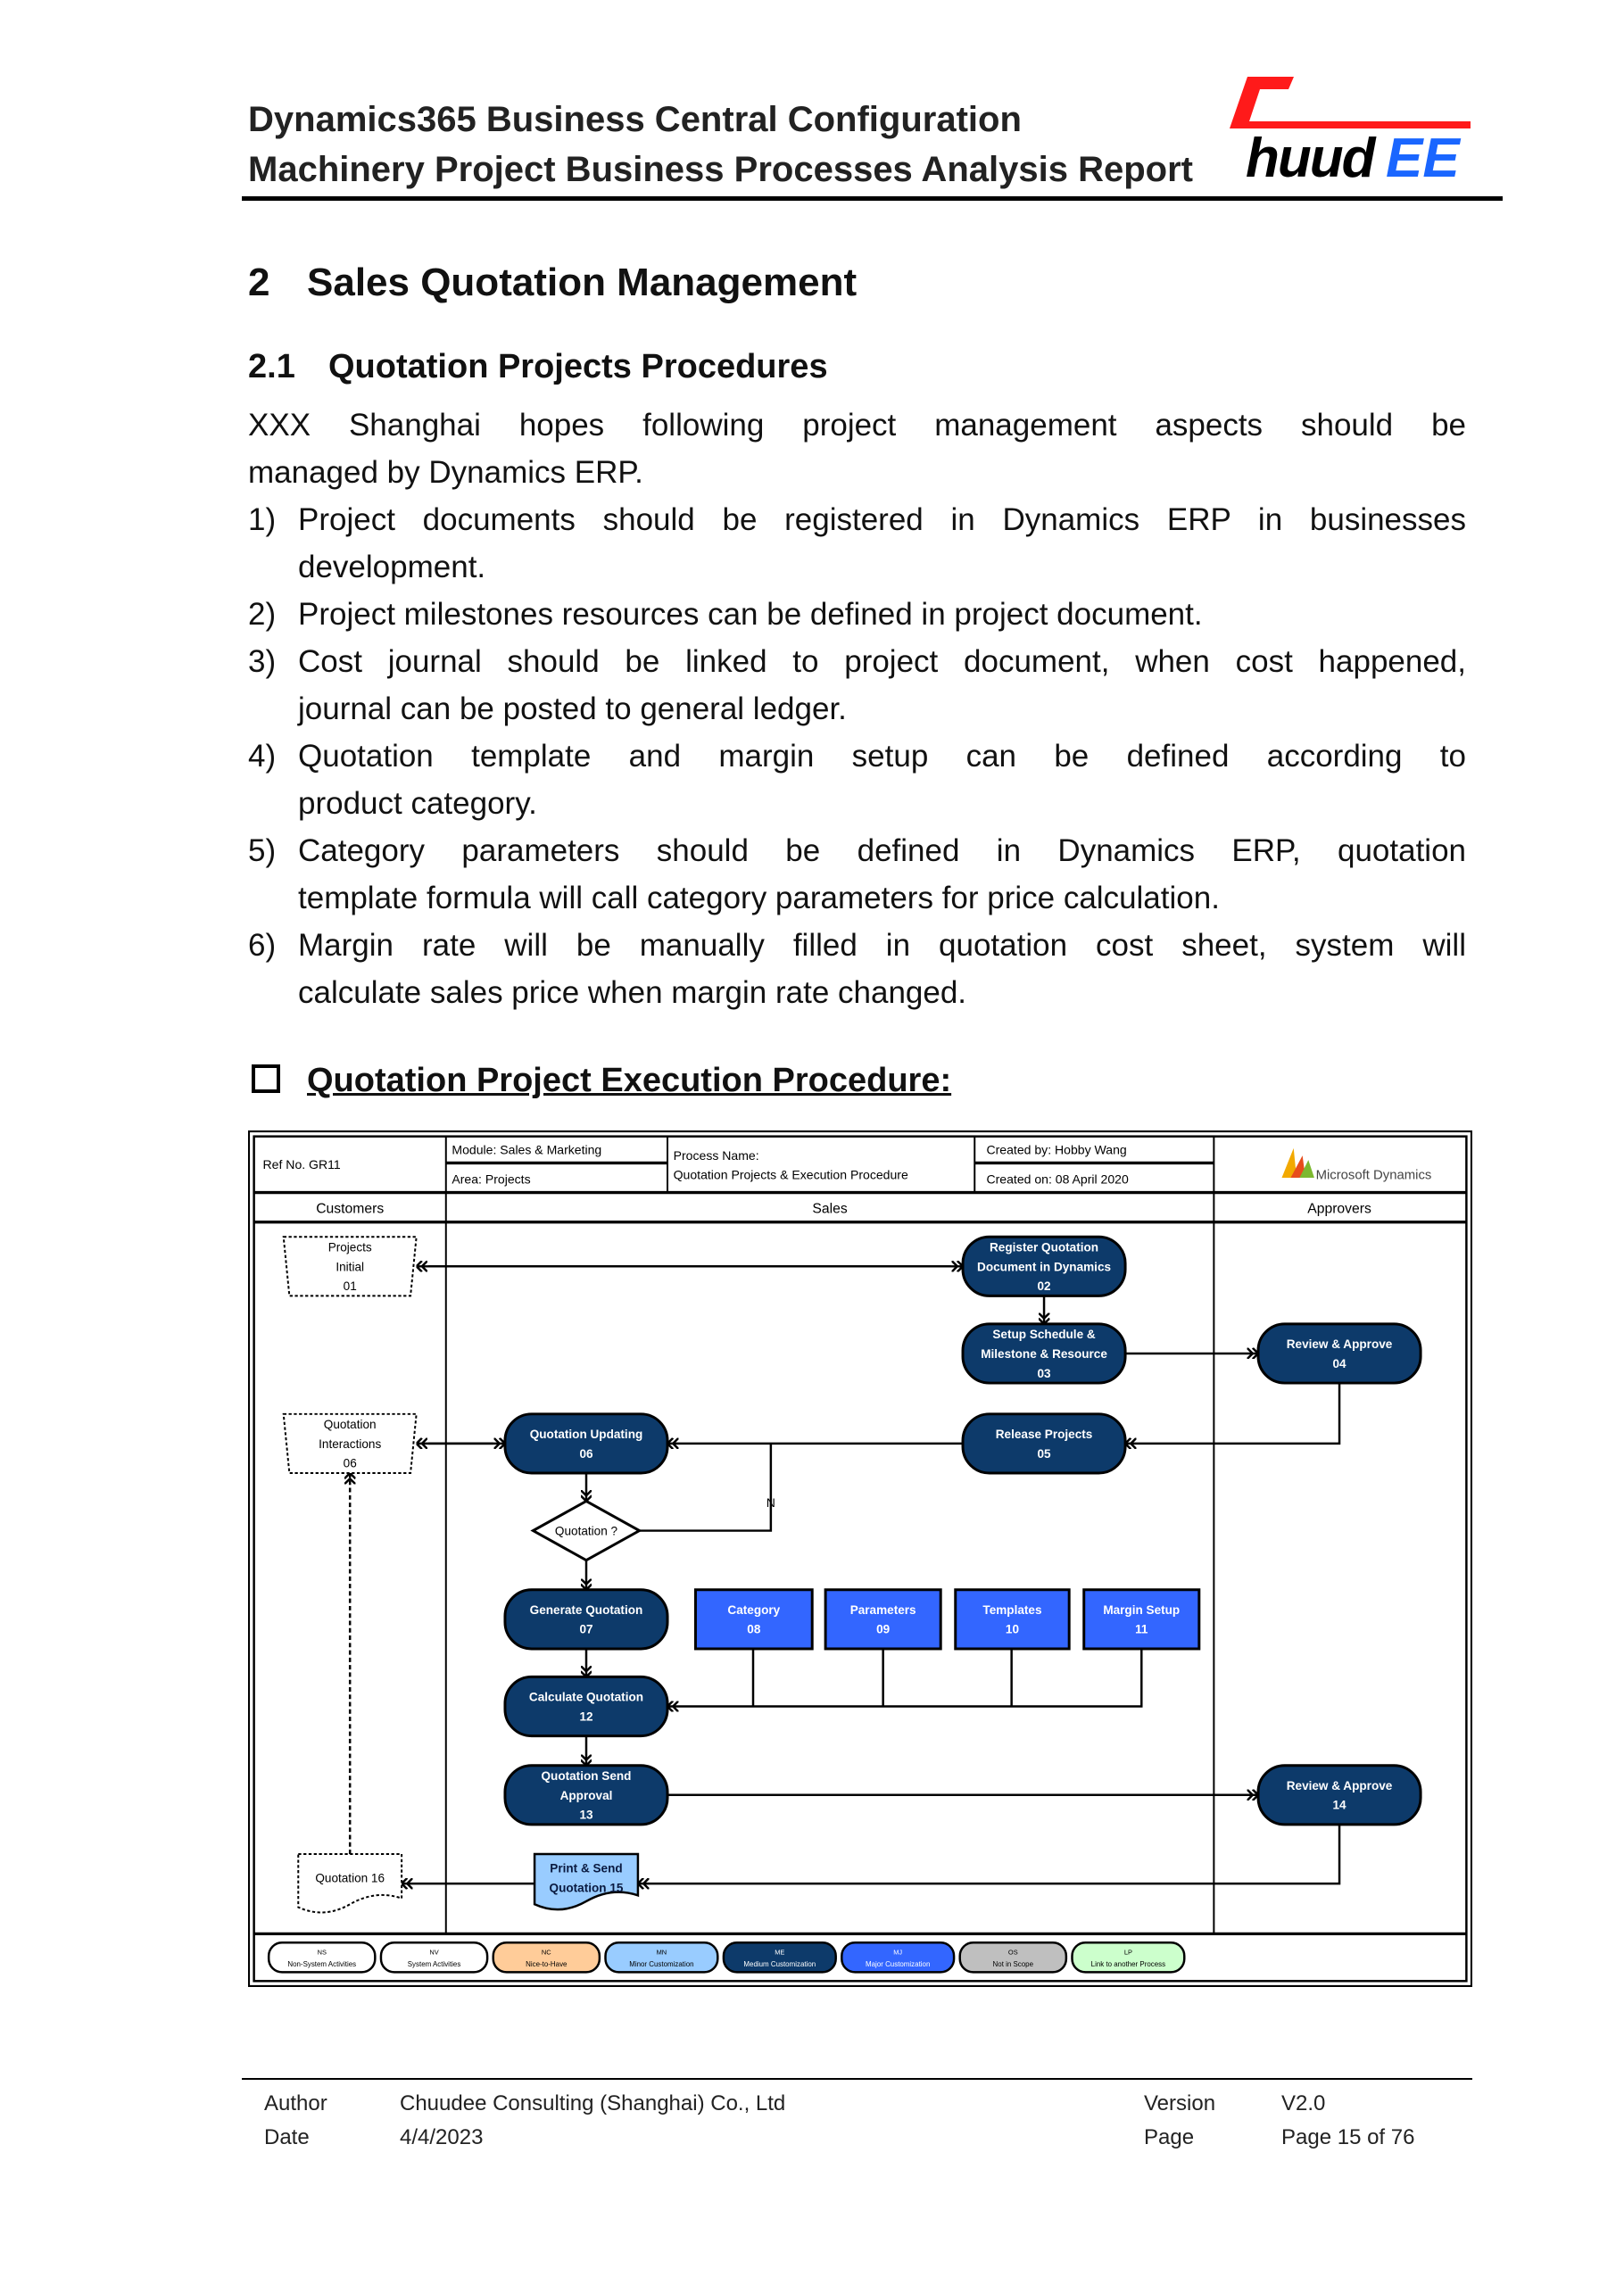 The image size is (1624, 2285). I want to click on area-label: Area: Projects, so click(491, 1179).